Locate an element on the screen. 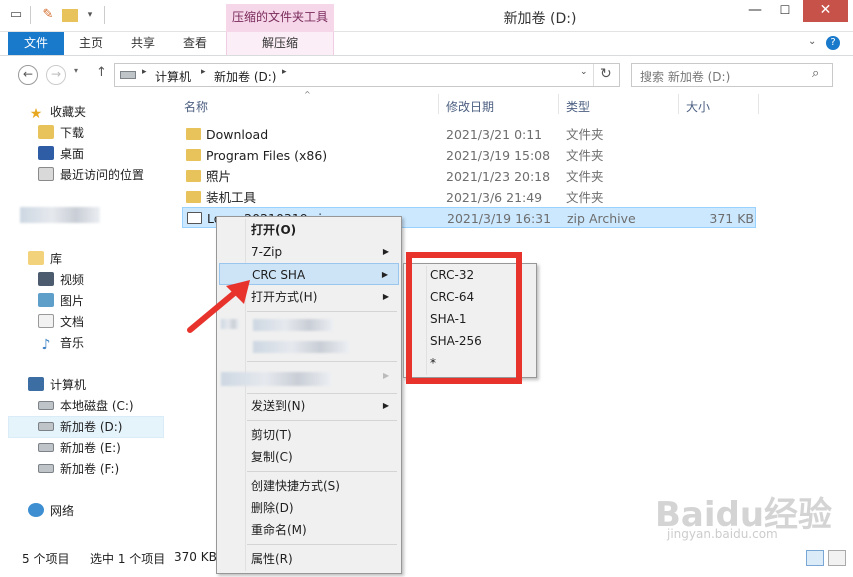 The image size is (853, 577). folder-icon is located at coordinates (193, 134).